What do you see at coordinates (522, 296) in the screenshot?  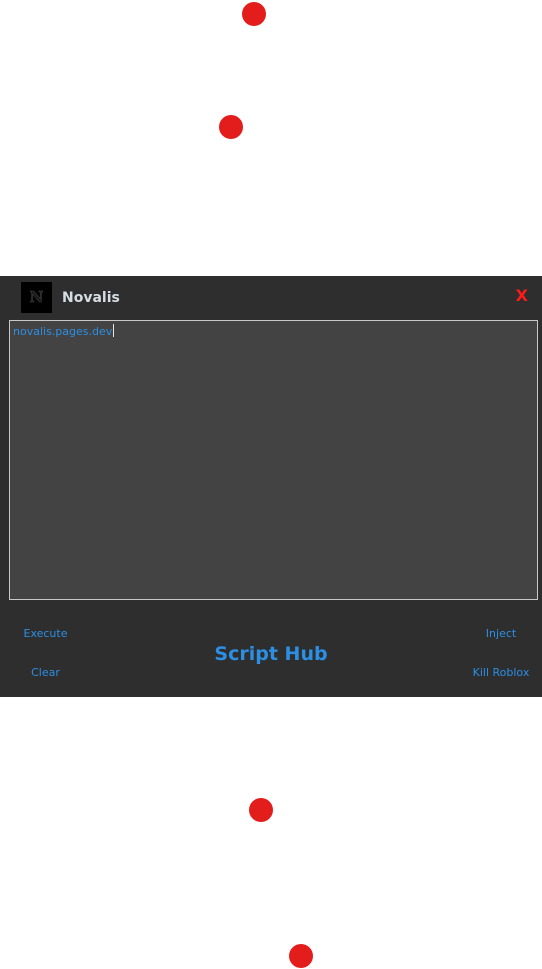 I see `close-button: X` at bounding box center [522, 296].